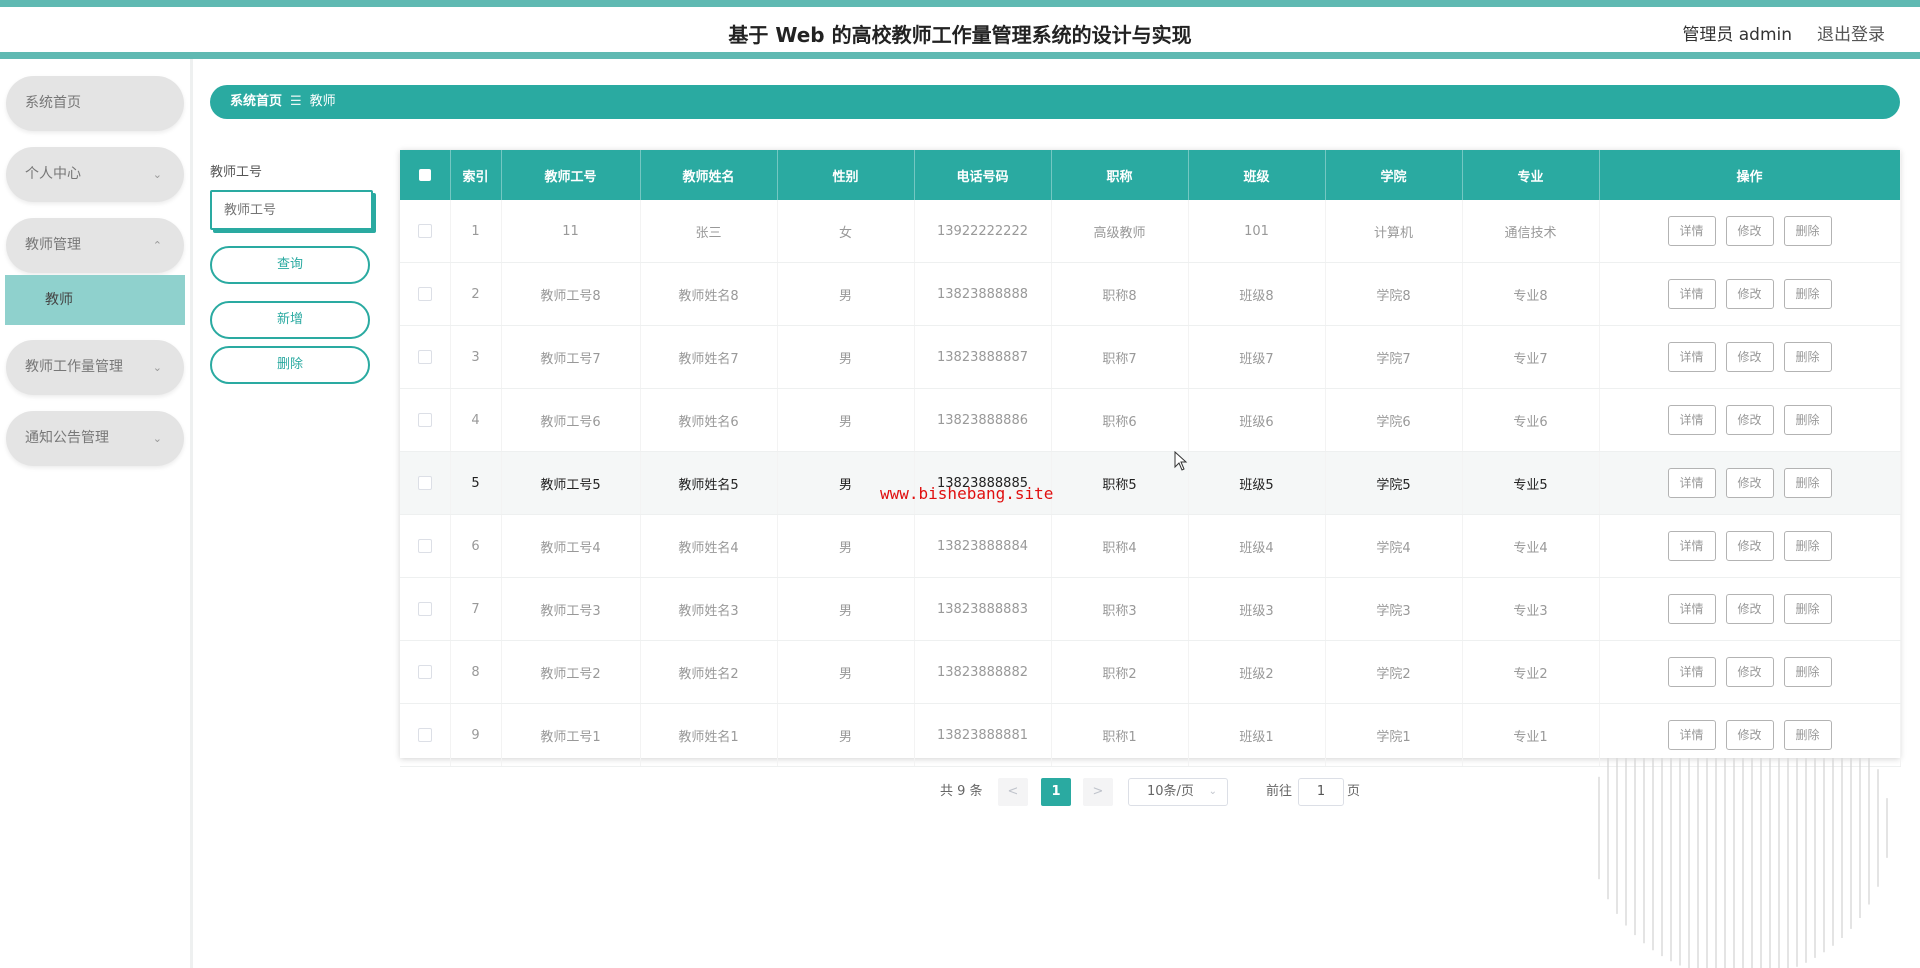  Describe the element at coordinates (1531, 546) in the screenshot. I see `table-cell: 专业4` at that location.